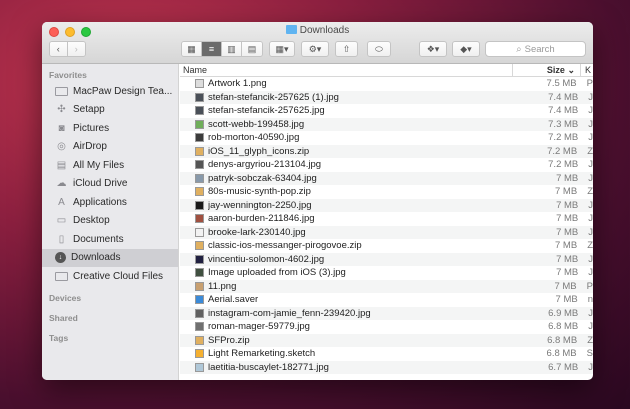 This screenshot has height=409, width=630. What do you see at coordinates (110, 110) in the screenshot?
I see `sidebar-item-setapp: ✣ Setapp` at bounding box center [110, 110].